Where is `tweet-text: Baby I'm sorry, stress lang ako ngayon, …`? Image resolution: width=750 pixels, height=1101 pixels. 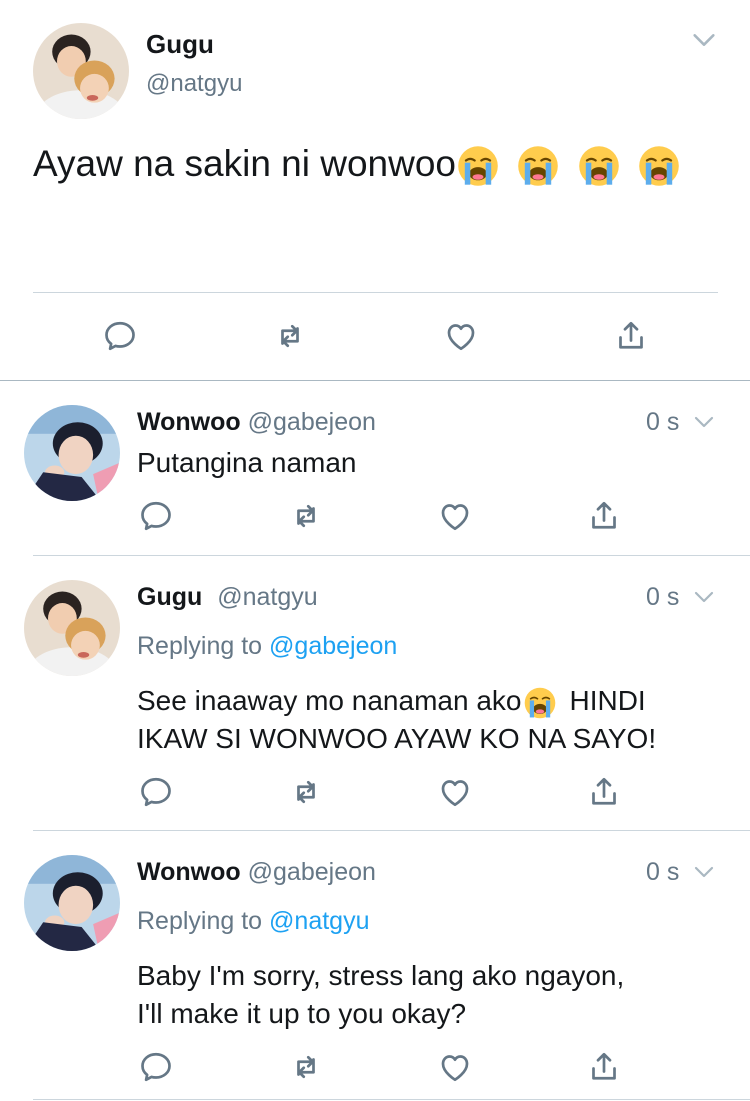
tweet-text: Baby I'm sorry, stress lang ako ngayon, … is located at coordinates (380, 995).